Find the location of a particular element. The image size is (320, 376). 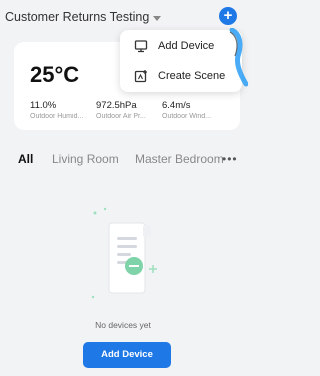

air-pressure-value: 972.5hPa is located at coordinates (116, 105).